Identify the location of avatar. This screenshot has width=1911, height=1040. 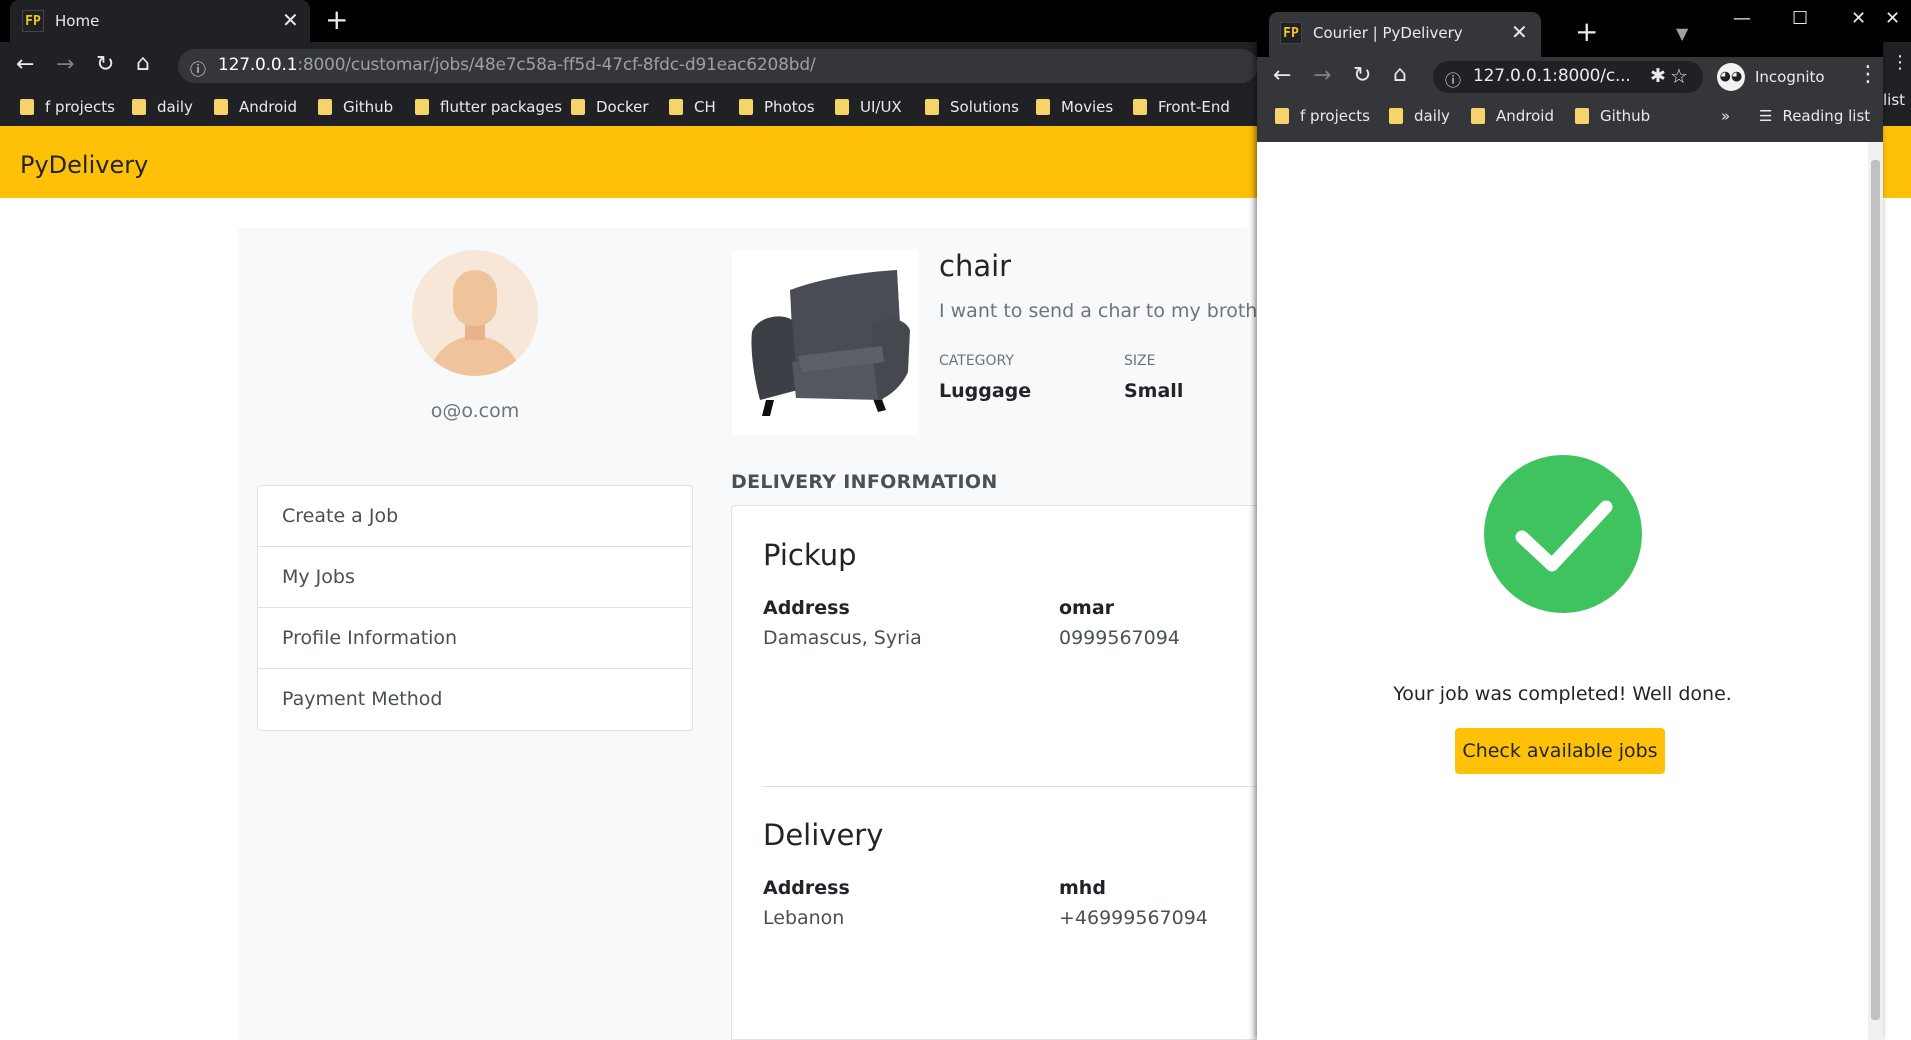
(475, 313).